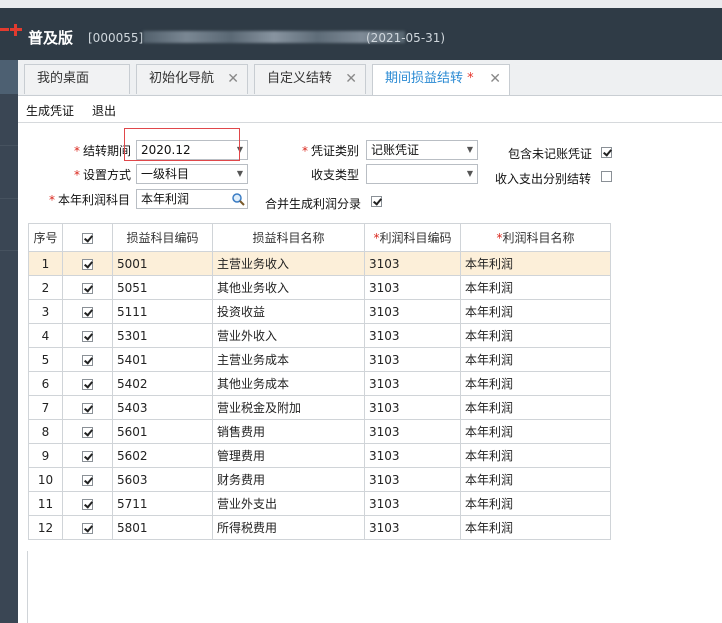 This screenshot has width=722, height=623. Describe the element at coordinates (162, 503) in the screenshot. I see `pl-account-code: 5711` at that location.